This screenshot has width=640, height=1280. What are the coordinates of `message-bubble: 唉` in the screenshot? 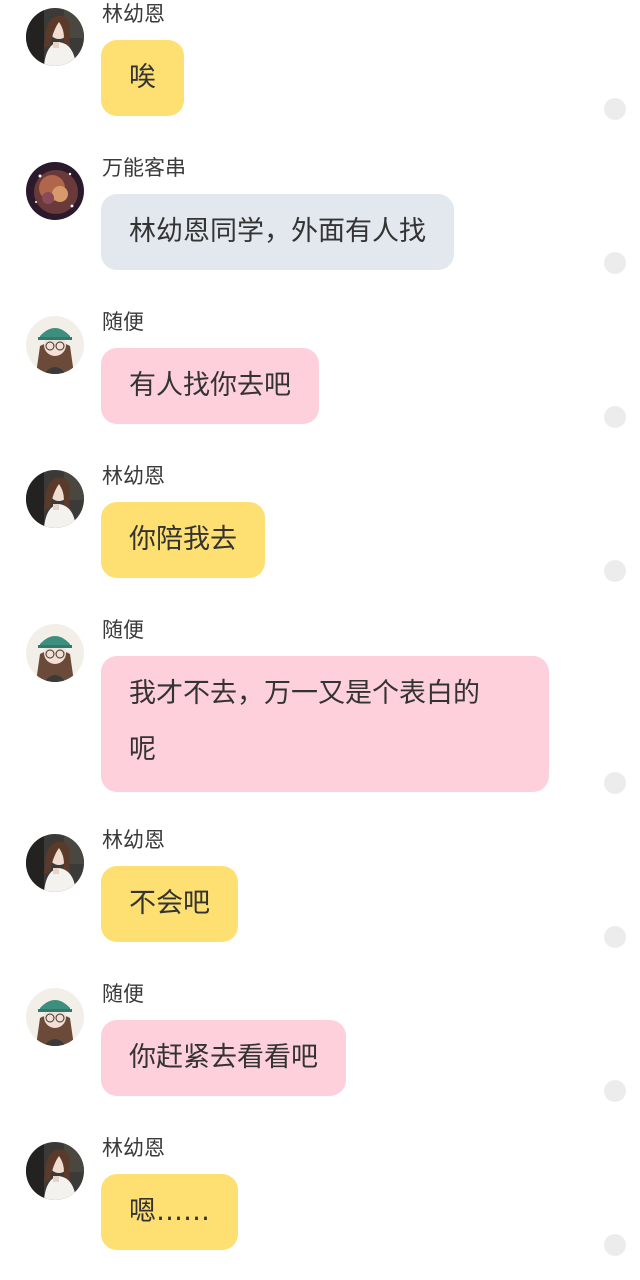 It's located at (142, 78).